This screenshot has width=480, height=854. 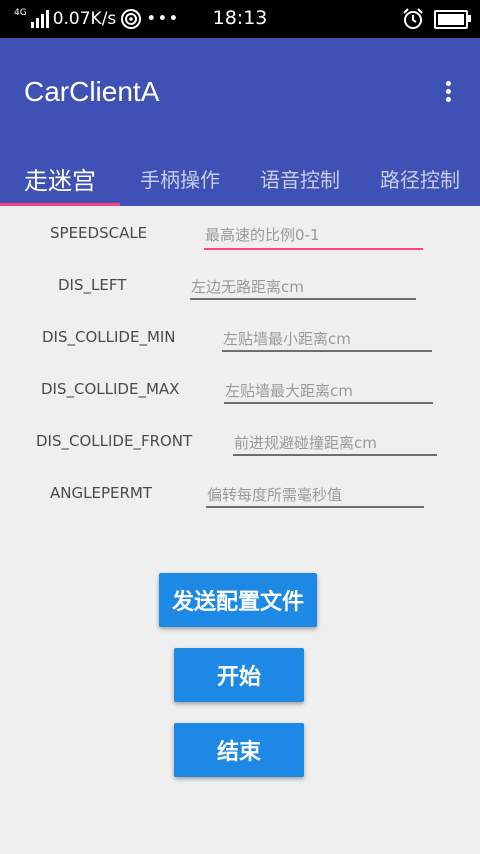 What do you see at coordinates (240, 19) in the screenshot?
I see `status-bar: 4G 0.07K/s ••• 18:13` at bounding box center [240, 19].